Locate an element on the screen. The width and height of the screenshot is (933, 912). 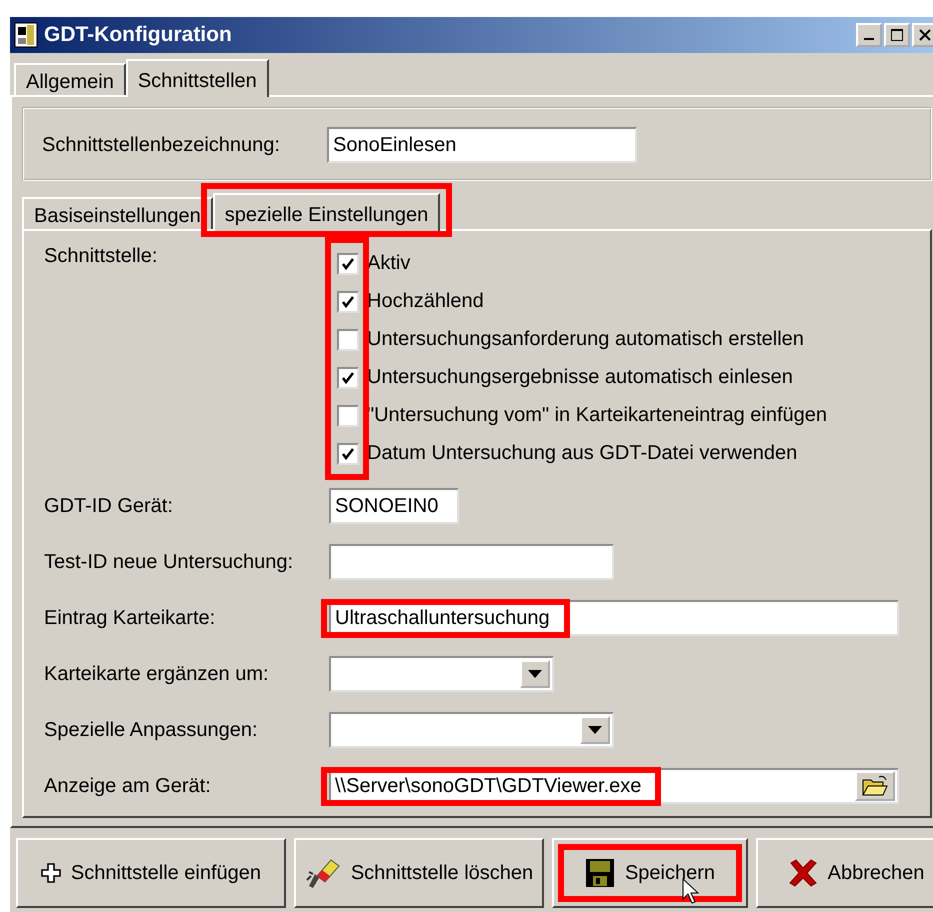
minimize-icon is located at coordinates (869, 39).